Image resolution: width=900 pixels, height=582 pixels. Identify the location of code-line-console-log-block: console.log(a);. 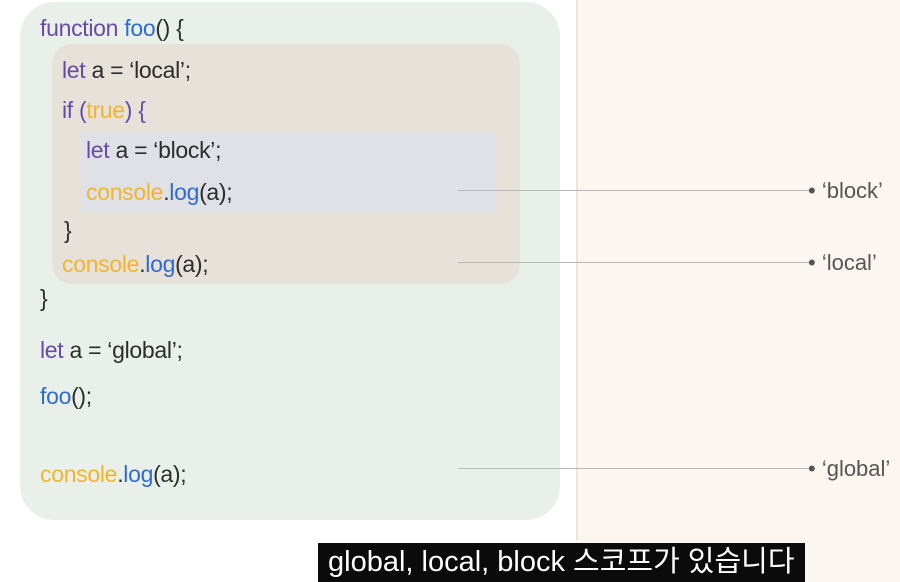
(159, 192).